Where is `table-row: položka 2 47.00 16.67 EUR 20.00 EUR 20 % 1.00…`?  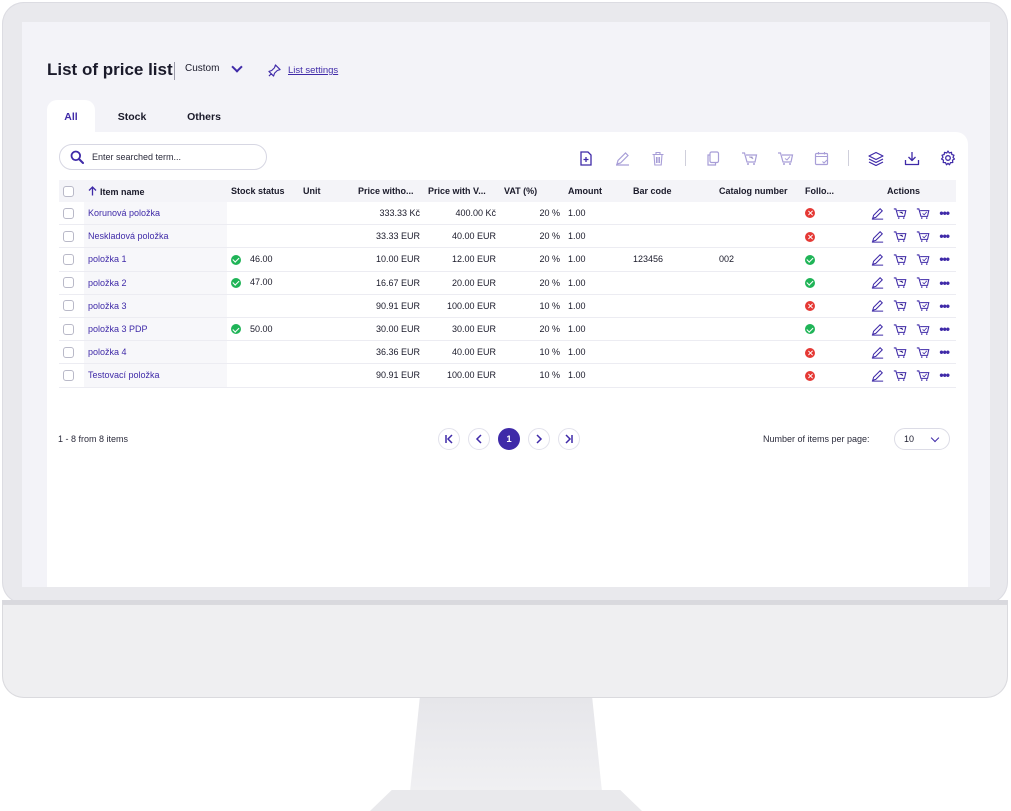 table-row: položka 2 47.00 16.67 EUR 20.00 EUR 20 % 1.00… is located at coordinates (507, 283).